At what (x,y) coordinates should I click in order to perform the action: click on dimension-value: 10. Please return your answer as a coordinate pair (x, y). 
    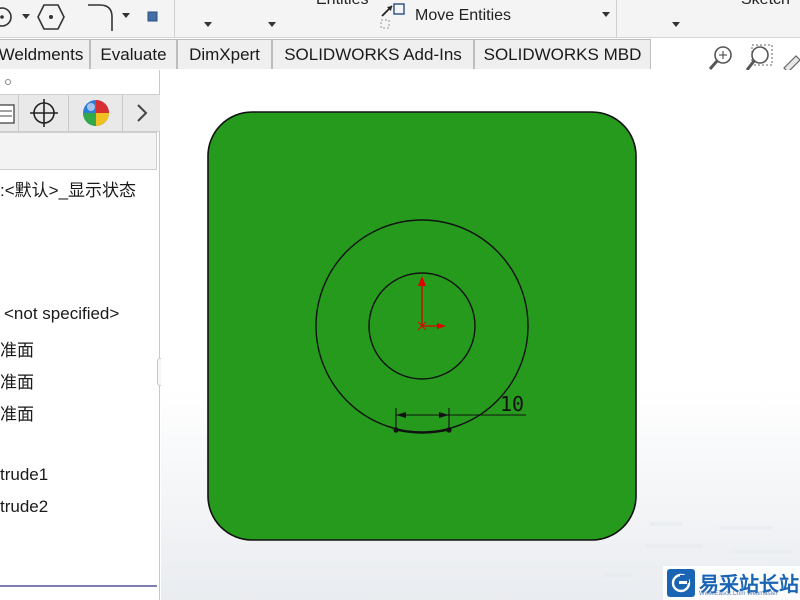
    Looking at the image, I should click on (512, 404).